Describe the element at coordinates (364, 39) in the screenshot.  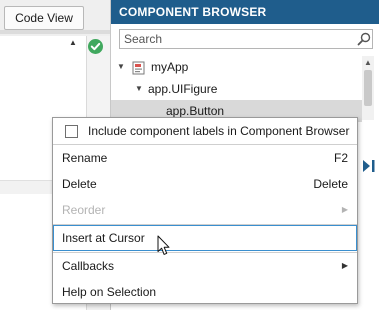
I see `search-icon` at that location.